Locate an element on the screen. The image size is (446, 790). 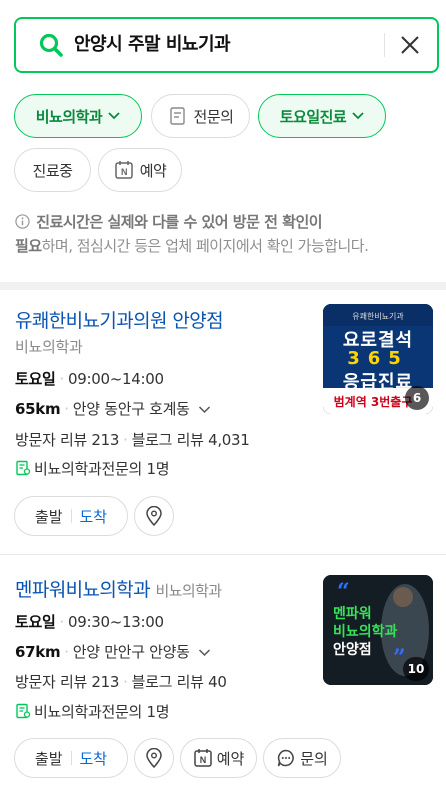
thumb-text-3: 안양점 is located at coordinates (352, 650).